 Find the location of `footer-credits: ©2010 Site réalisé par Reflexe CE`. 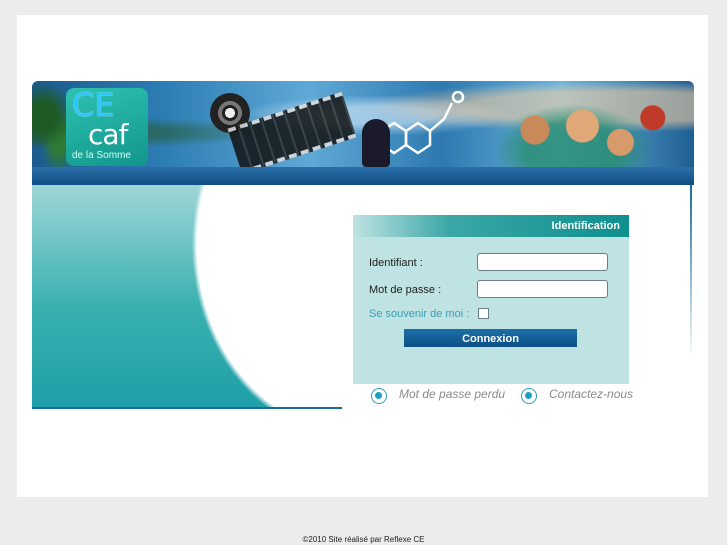

footer-credits: ©2010 Site réalisé par Reflexe CE is located at coordinates (363, 539).